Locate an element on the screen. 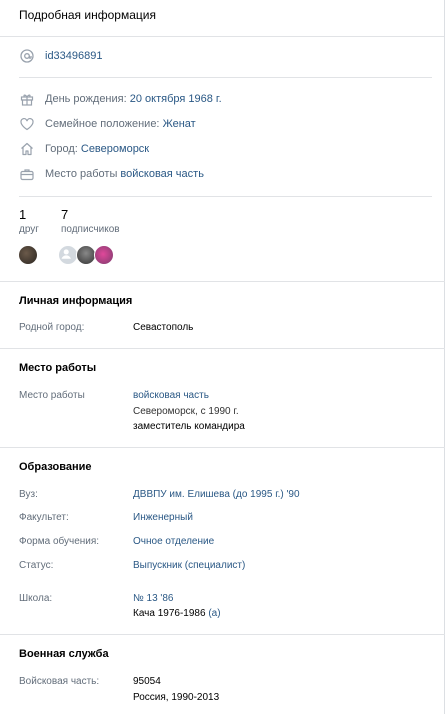  status-link: Выпускник (специалист) is located at coordinates (189, 565).